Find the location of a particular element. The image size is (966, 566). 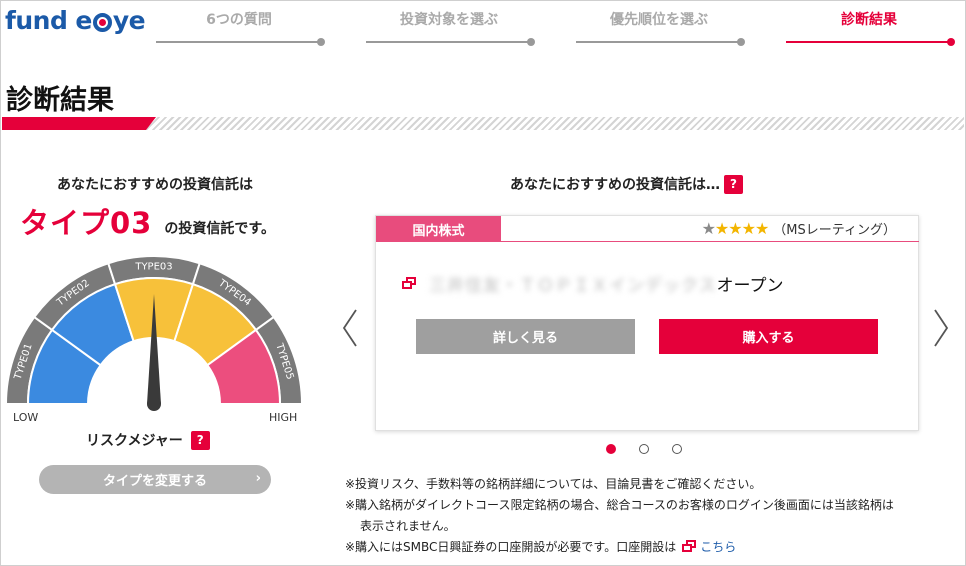

risk-gauge: TYPE01TYPE02TYPE03TYPE04TYPE05 is located at coordinates (154, 333).